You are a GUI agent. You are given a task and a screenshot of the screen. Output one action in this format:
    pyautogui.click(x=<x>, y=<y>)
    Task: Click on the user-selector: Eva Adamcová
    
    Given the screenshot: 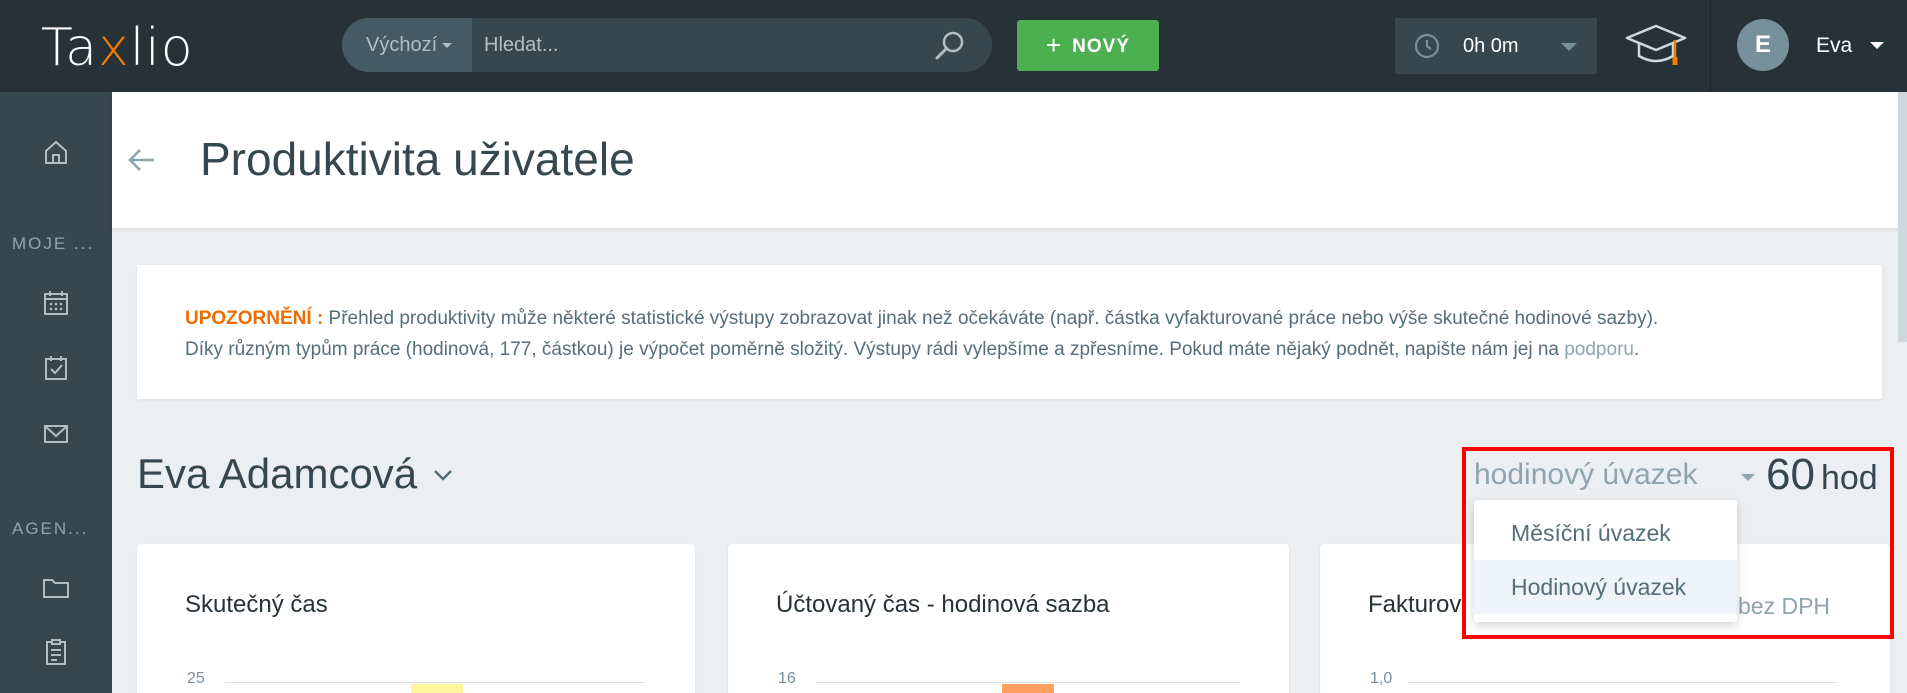 What is the action you would take?
    pyautogui.click(x=277, y=474)
    